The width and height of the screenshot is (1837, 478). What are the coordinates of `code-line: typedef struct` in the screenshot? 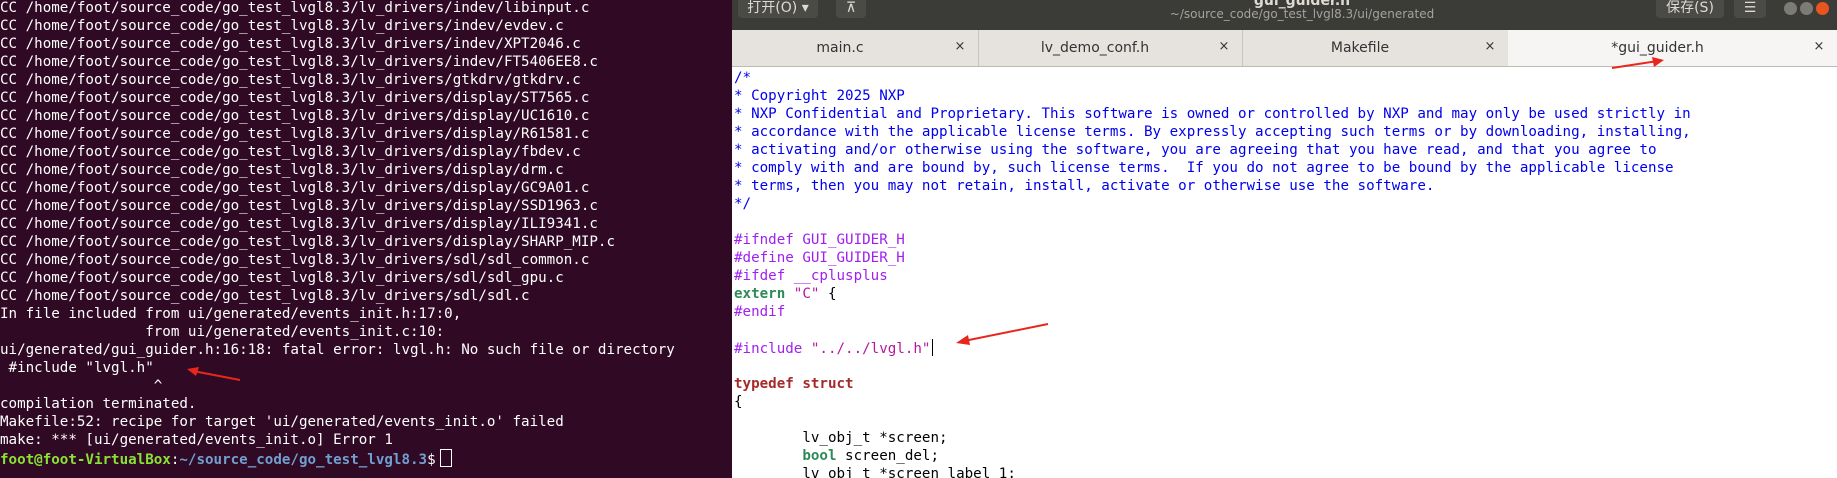 It's located at (794, 384).